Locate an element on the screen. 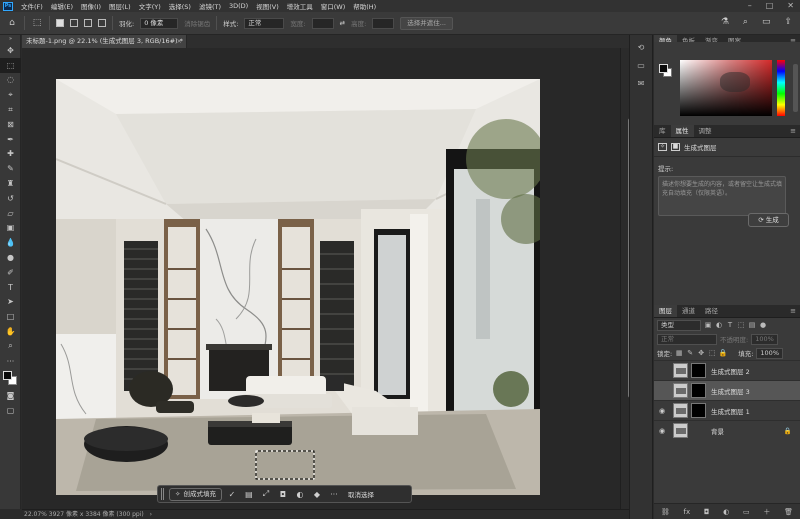  close-icon: ✕ is located at coordinates (790, 6).